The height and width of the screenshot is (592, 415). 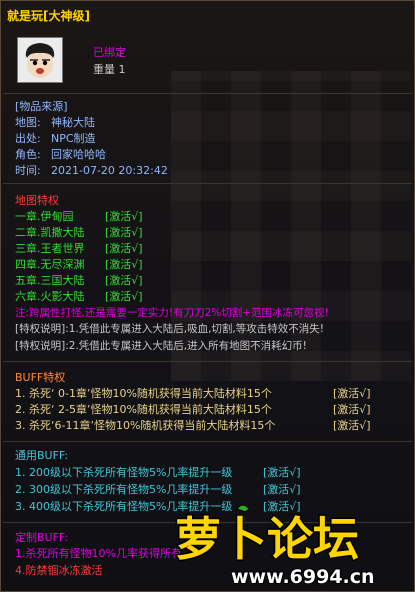 I want to click on watermark-logo: 萝卜论坛 www.6994.cn, so click(x=289, y=544).